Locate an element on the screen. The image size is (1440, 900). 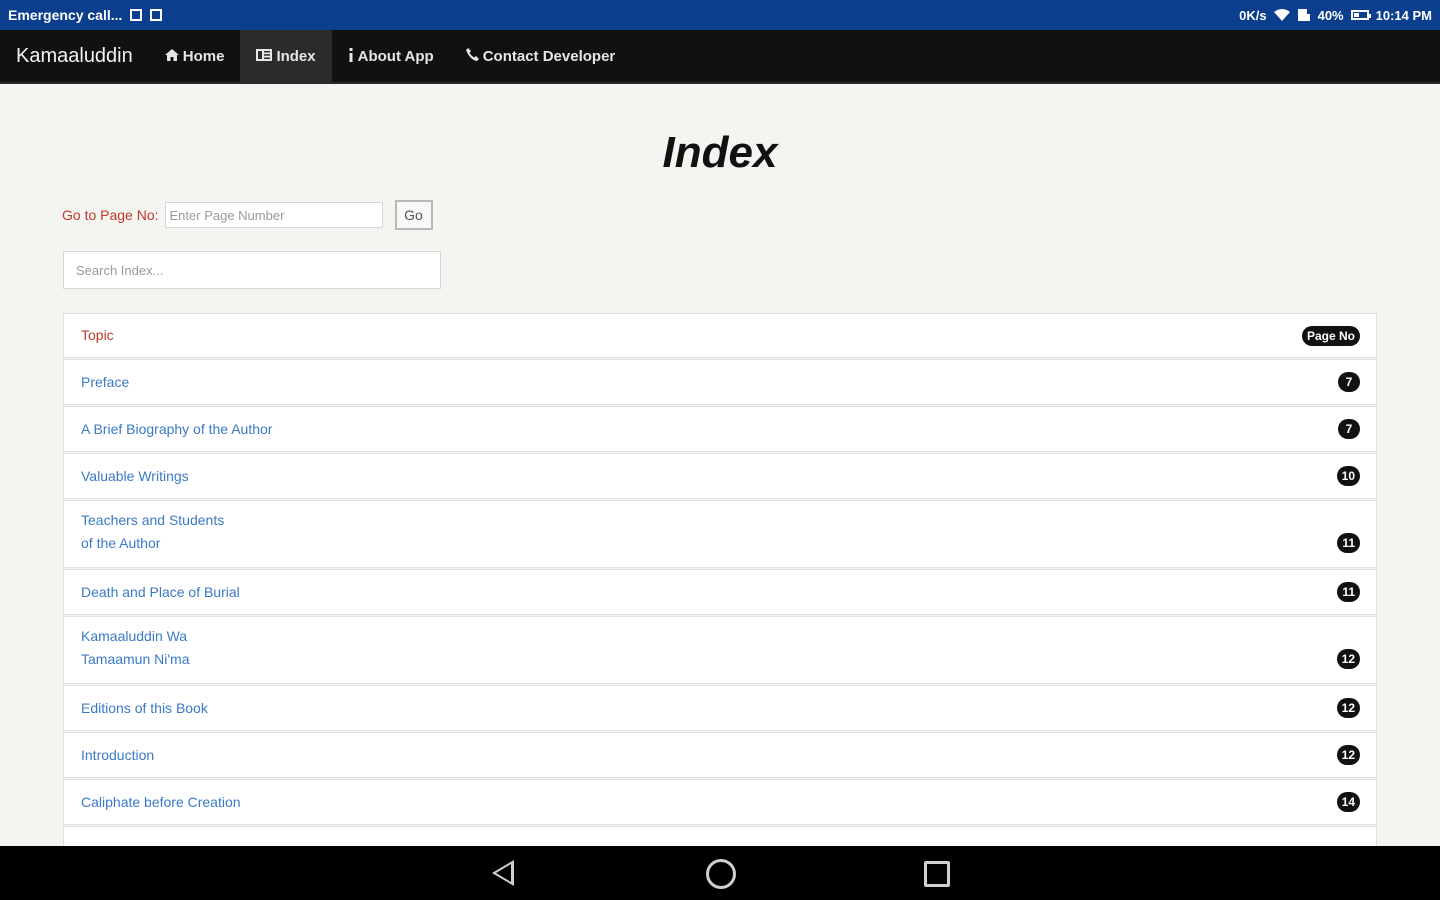
brand-title: Kamaaluddin is located at coordinates (74, 56).